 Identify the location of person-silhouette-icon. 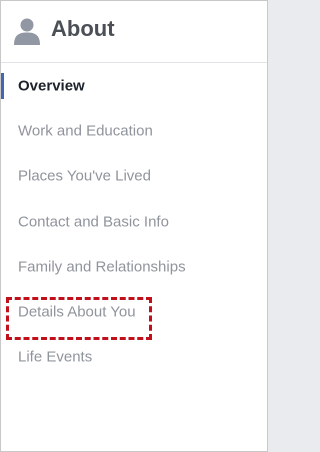
(27, 31).